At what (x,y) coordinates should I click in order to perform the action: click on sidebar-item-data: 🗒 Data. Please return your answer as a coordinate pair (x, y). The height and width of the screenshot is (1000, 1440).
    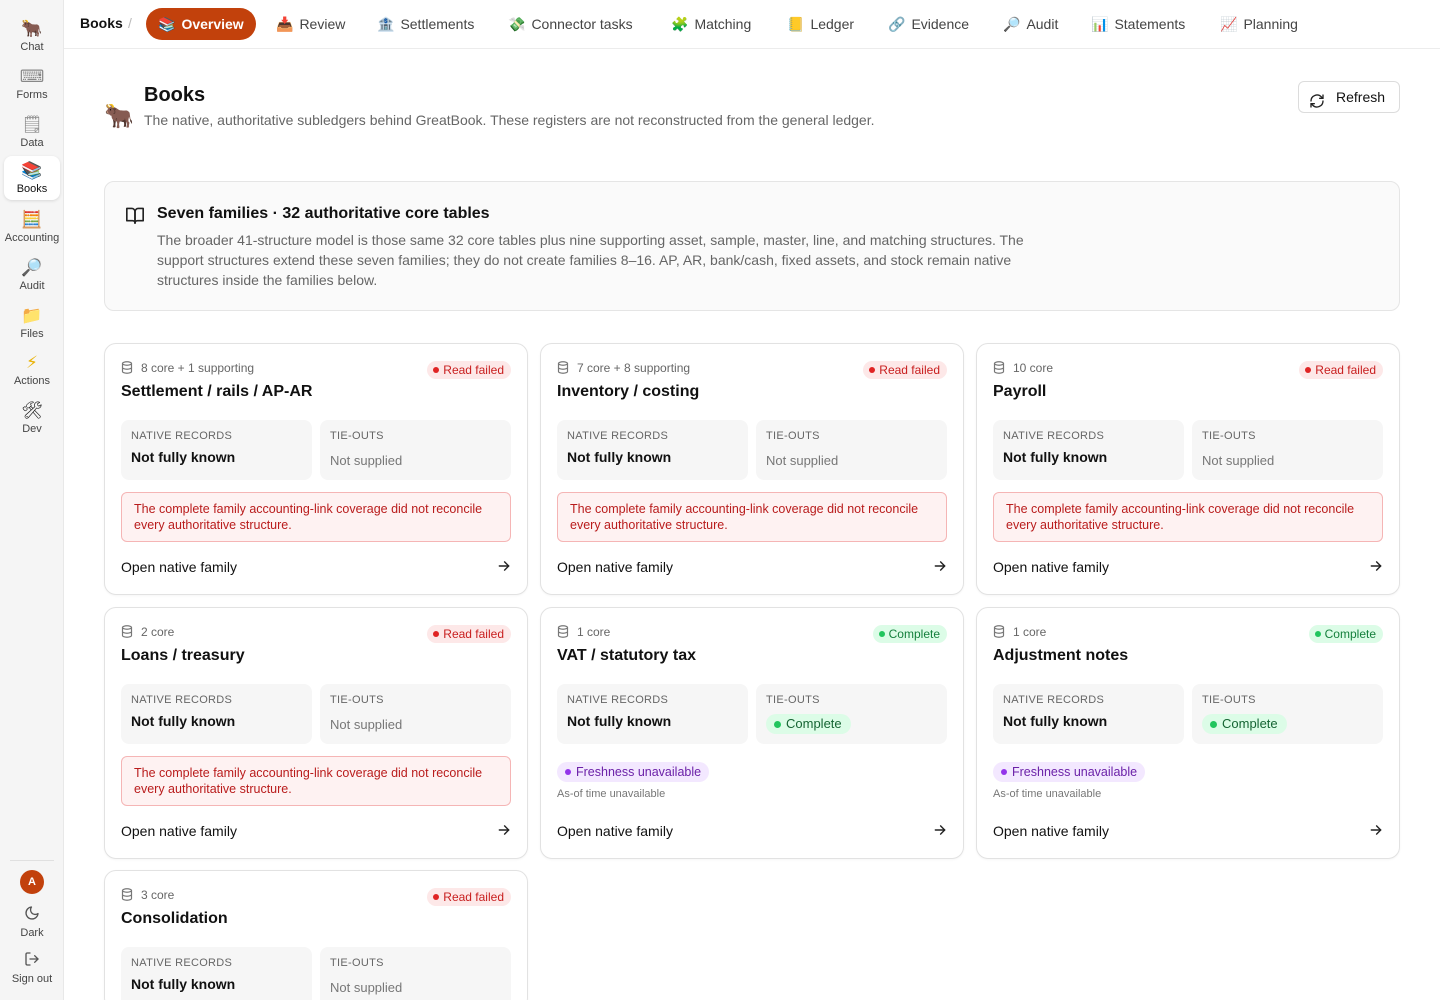
    Looking at the image, I should click on (32, 132).